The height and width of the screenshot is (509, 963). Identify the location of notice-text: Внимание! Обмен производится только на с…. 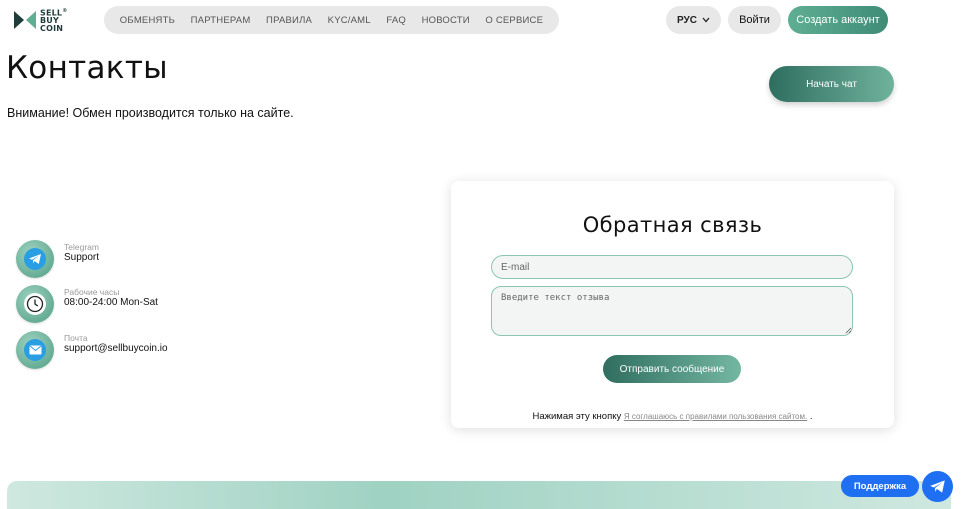
(150, 113).